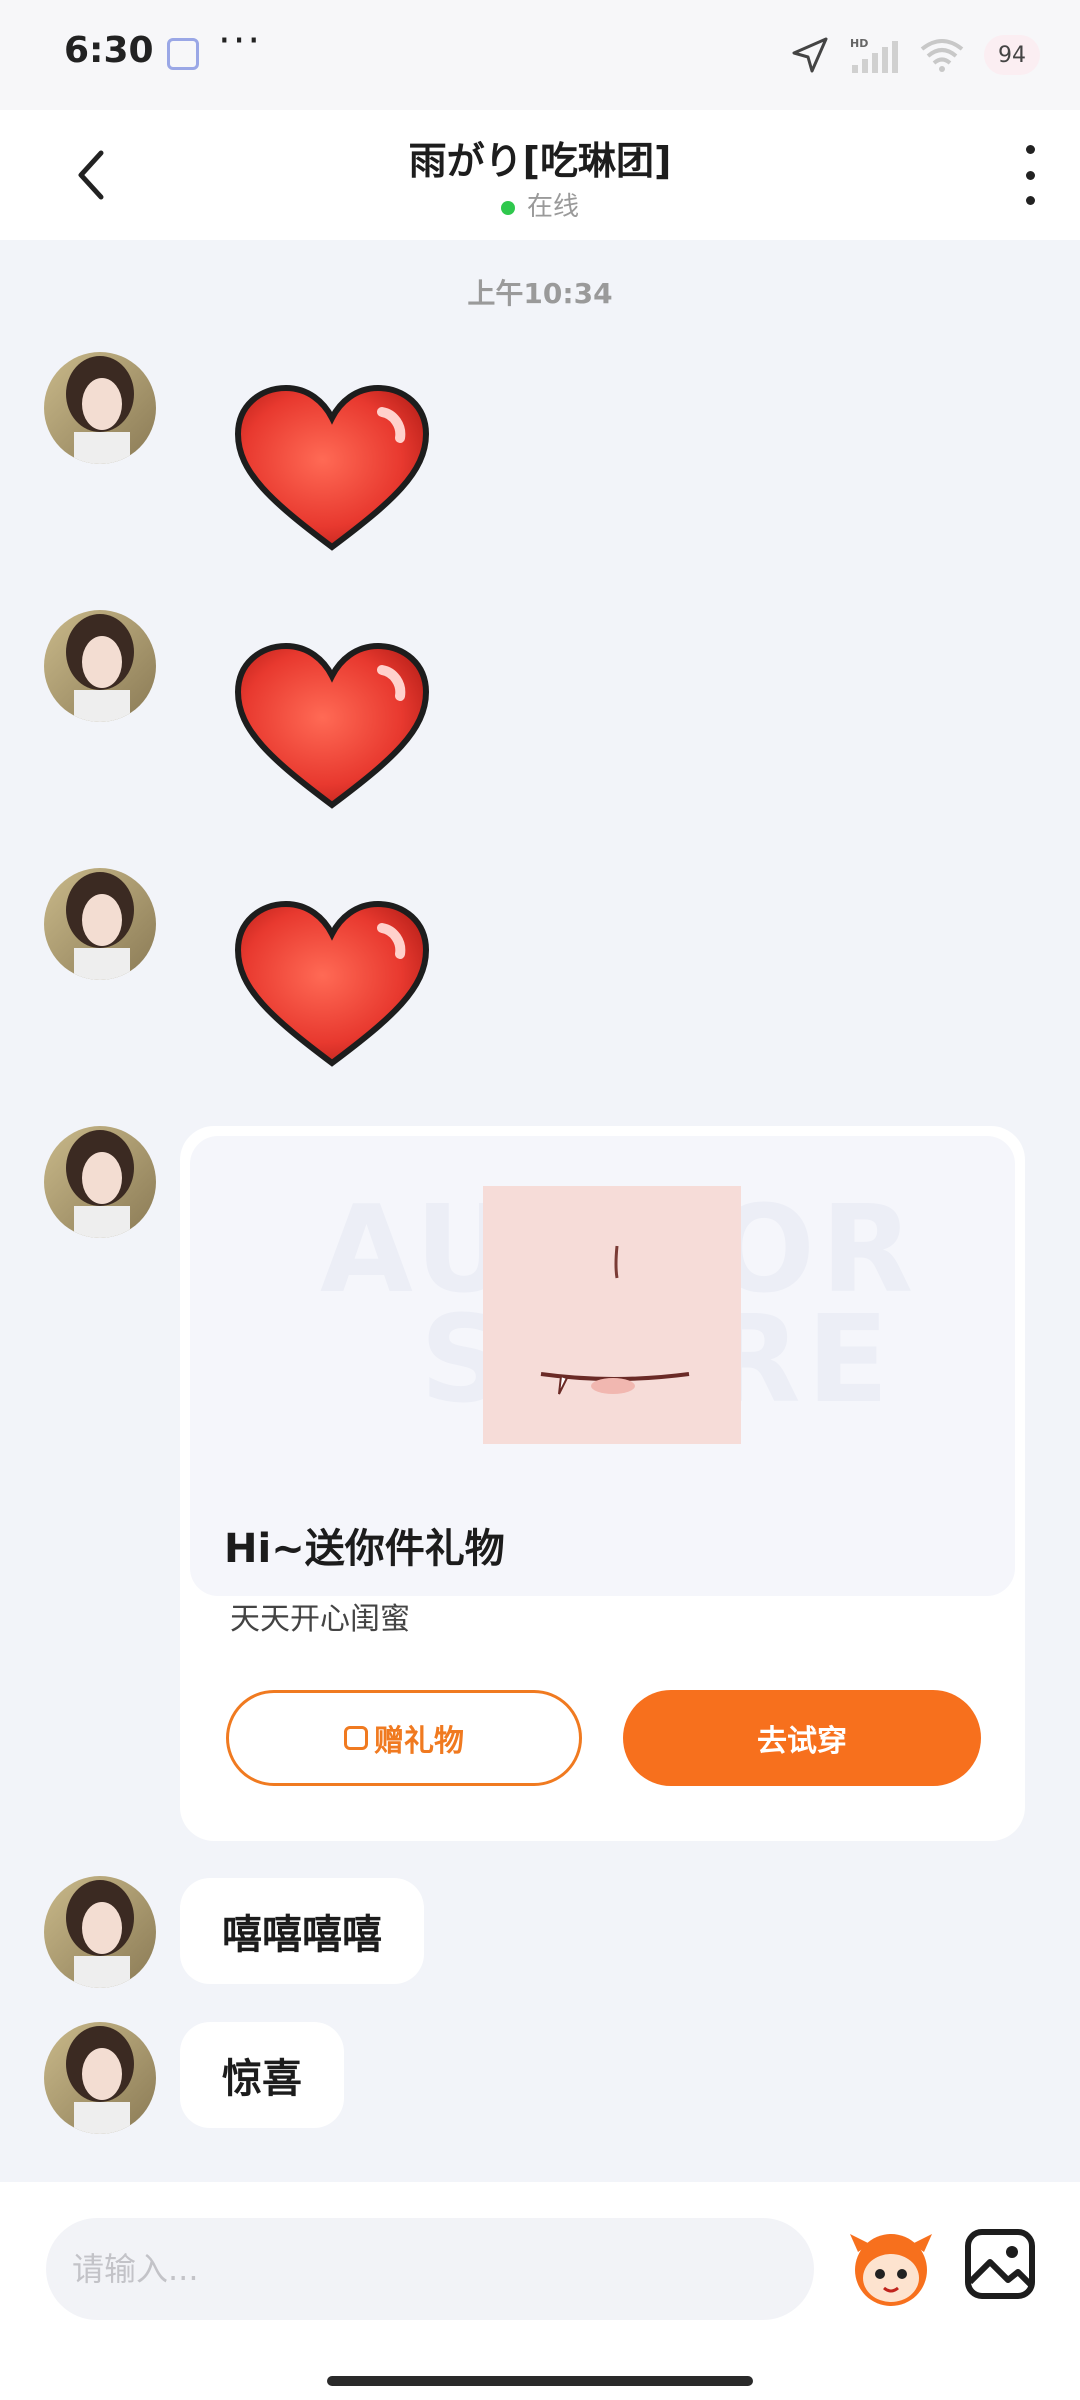 Image resolution: width=1080 pixels, height=2400 pixels. Describe the element at coordinates (540, 55) in the screenshot. I see `status-bar: 6:30 ··· HD 94` at that location.